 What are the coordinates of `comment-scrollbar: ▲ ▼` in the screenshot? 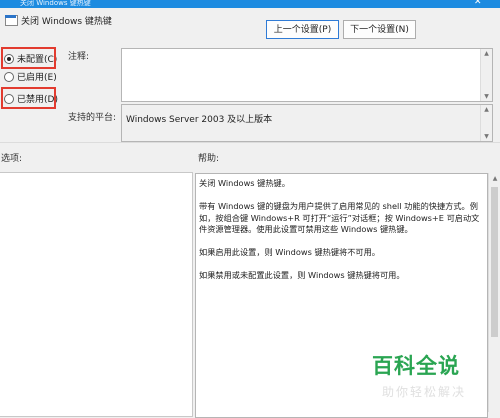 It's located at (486, 75).